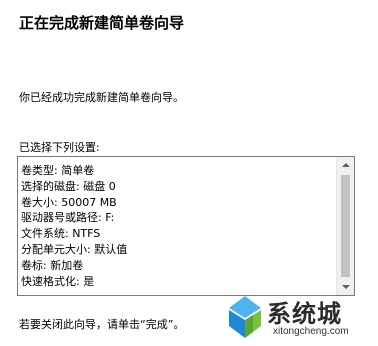 The width and height of the screenshot is (378, 346). Describe the element at coordinates (59, 147) in the screenshot. I see `settings-label: 已选择下列设置:` at that location.